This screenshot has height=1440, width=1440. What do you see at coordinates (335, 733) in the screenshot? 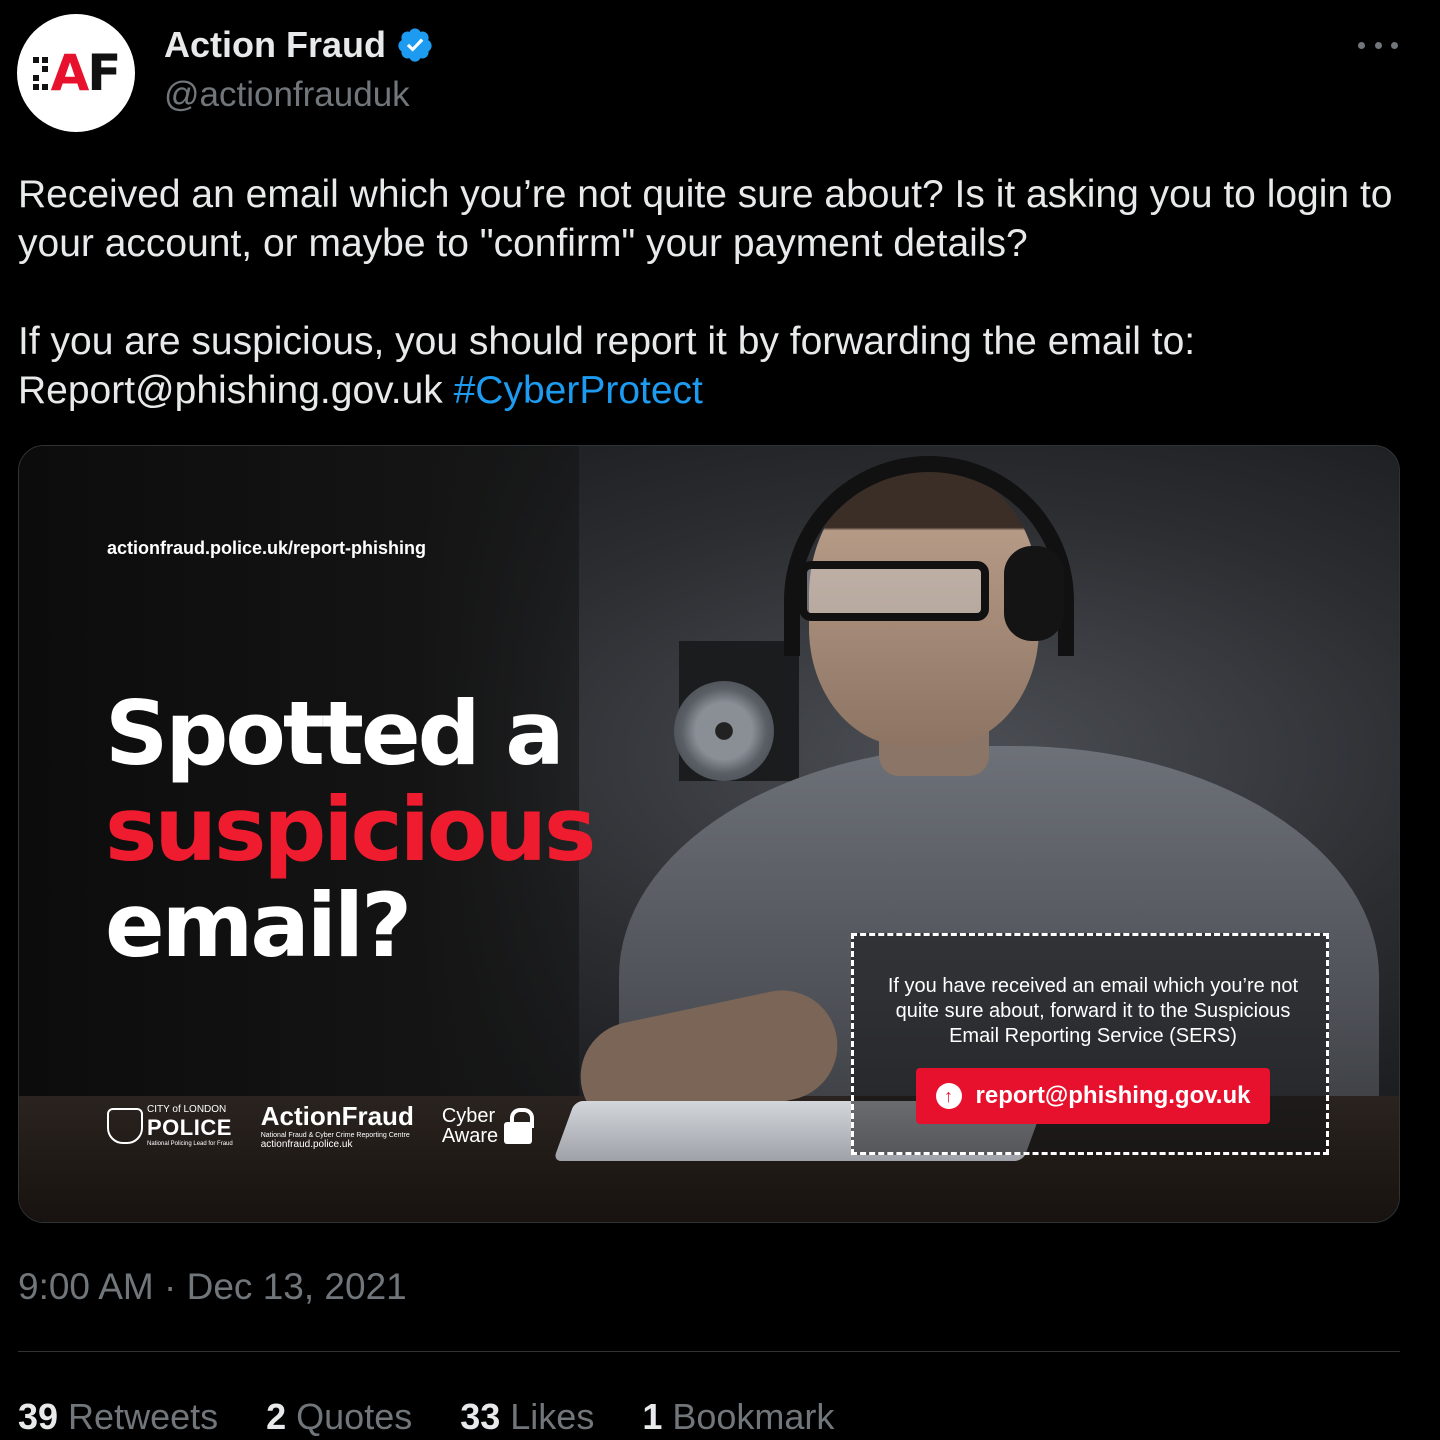
I see `headline-line-1: Spotted a` at bounding box center [335, 733].